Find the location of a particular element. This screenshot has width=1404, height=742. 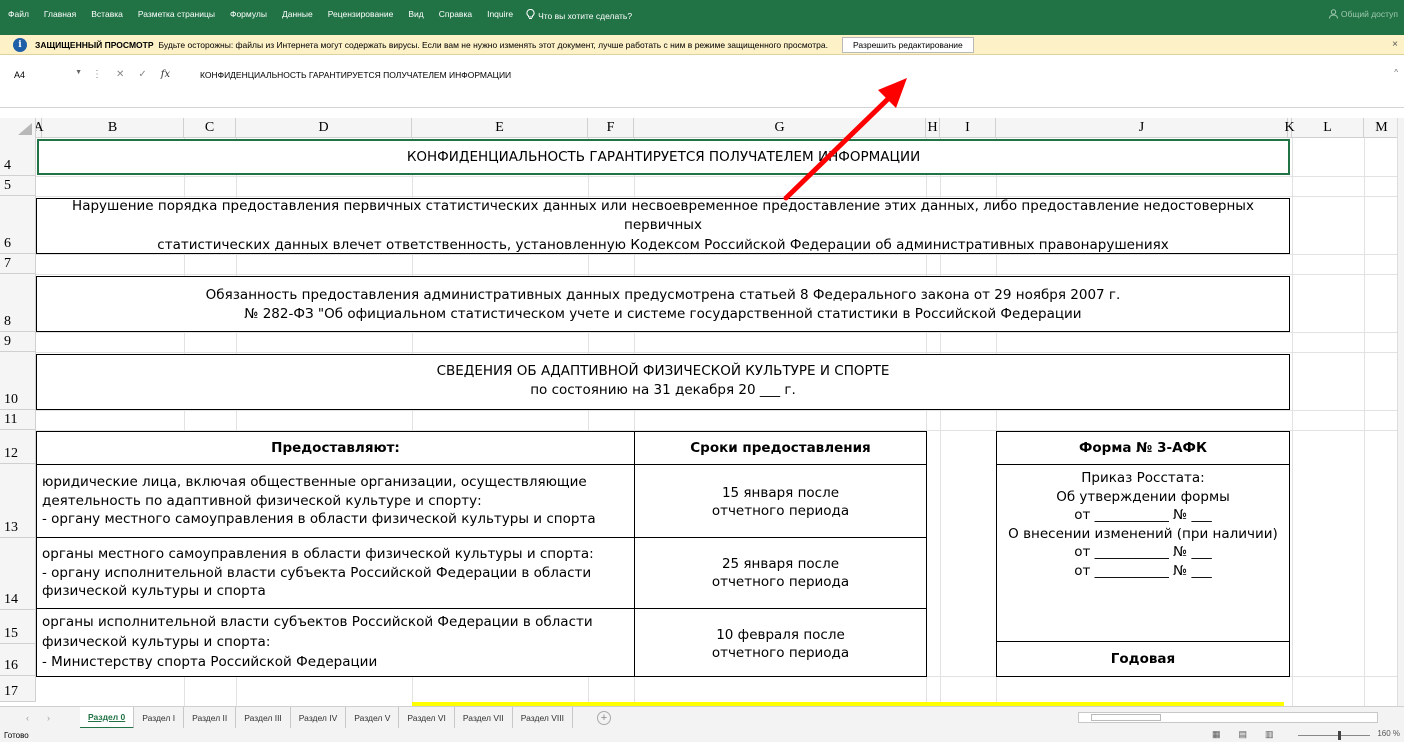

sheet-nav: ‹ › is located at coordinates (40, 718).